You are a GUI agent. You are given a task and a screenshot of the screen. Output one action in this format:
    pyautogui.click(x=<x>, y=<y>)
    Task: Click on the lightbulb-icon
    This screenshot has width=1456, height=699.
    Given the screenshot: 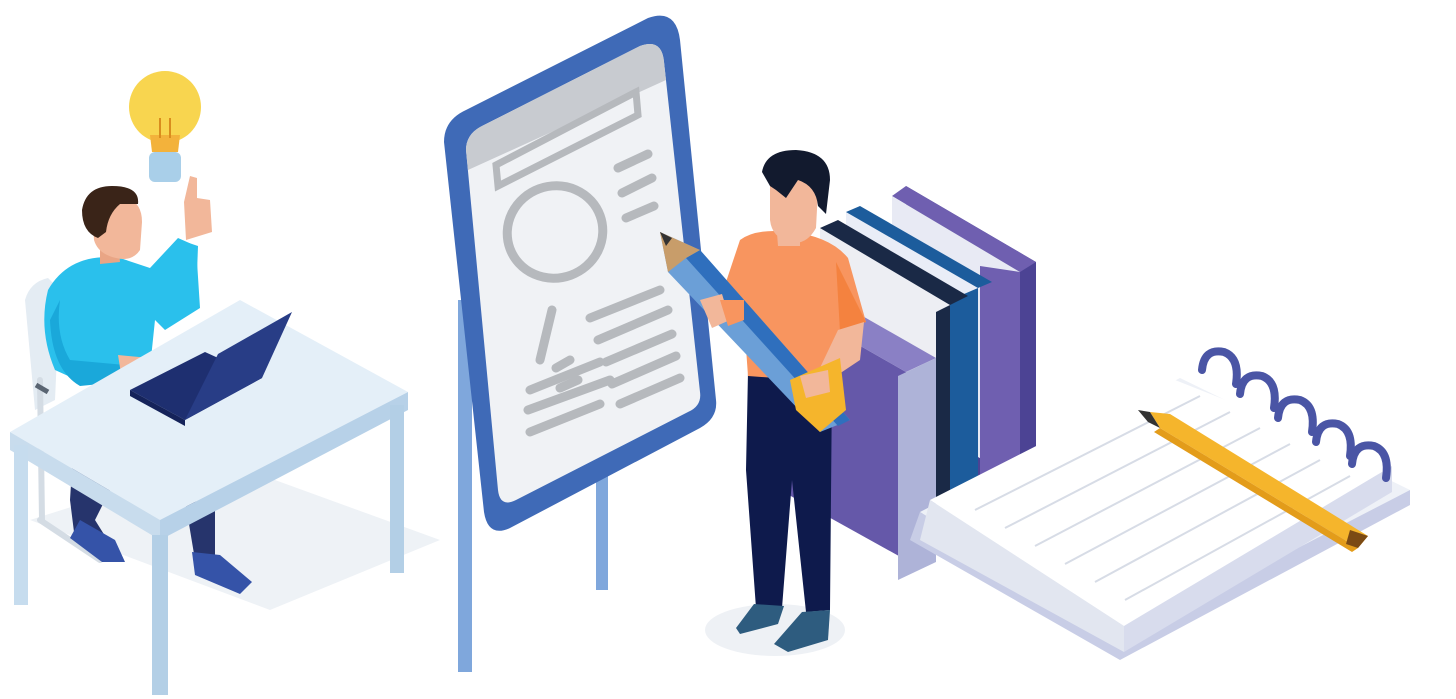 What is the action you would take?
    pyautogui.click(x=165, y=126)
    